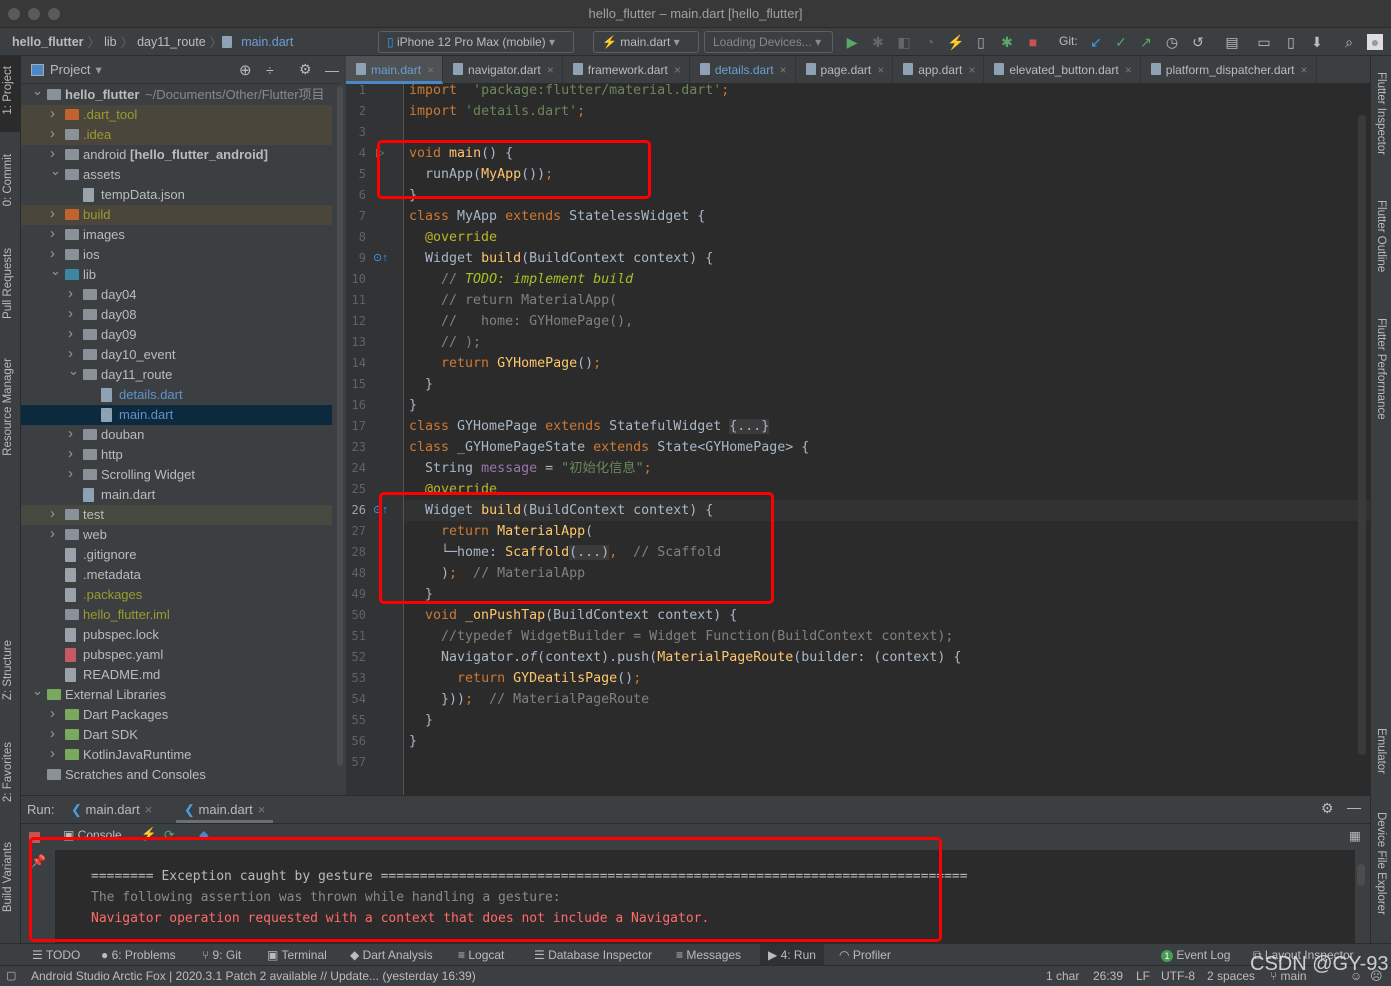  What do you see at coordinates (1062, 70) in the screenshot?
I see `editor-tab: elevated_button.dart ×` at bounding box center [1062, 70].